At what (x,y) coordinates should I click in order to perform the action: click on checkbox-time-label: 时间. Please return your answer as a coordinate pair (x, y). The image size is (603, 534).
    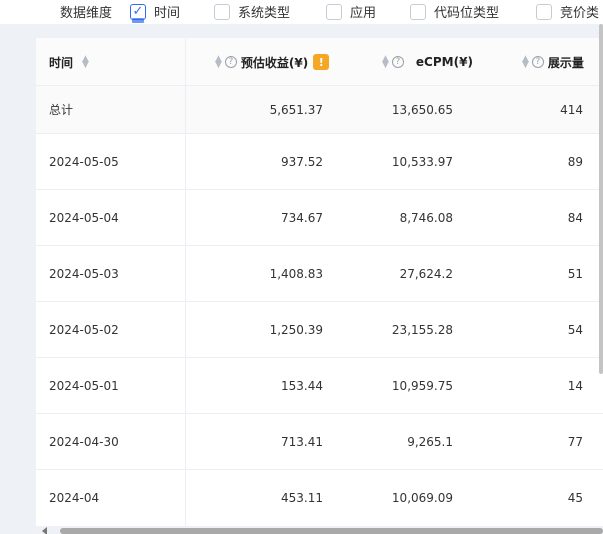
    Looking at the image, I should click on (167, 13).